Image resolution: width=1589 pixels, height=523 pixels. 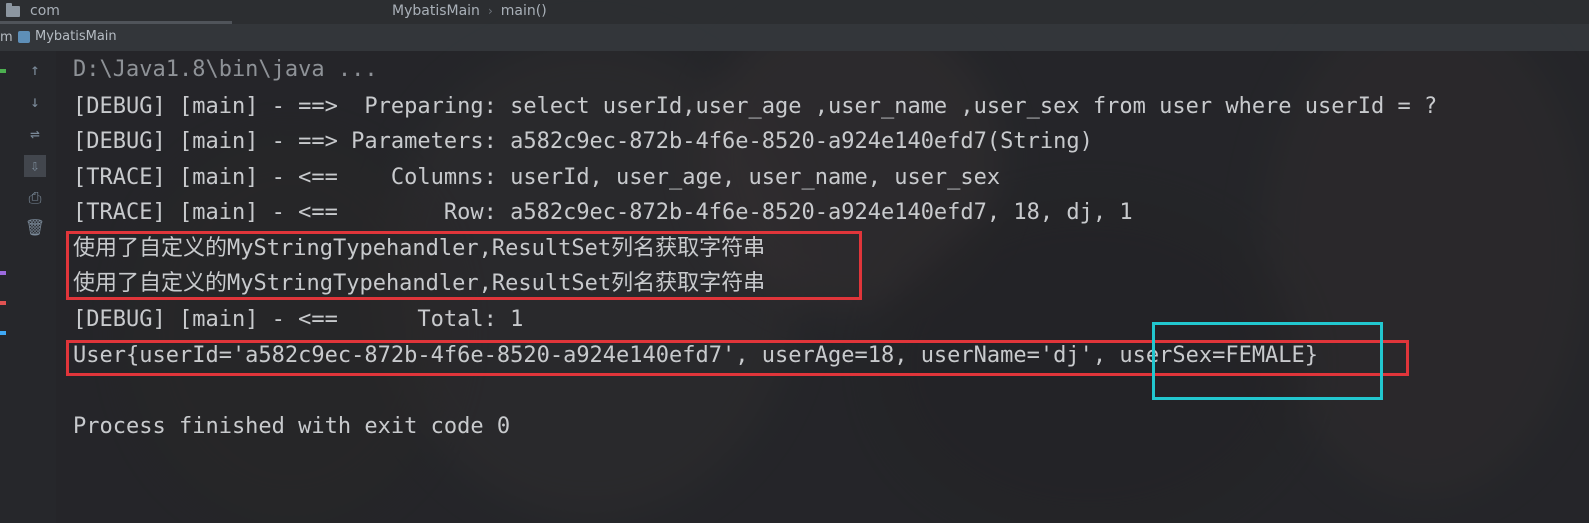 I want to click on folder-icon, so click(x=13, y=10).